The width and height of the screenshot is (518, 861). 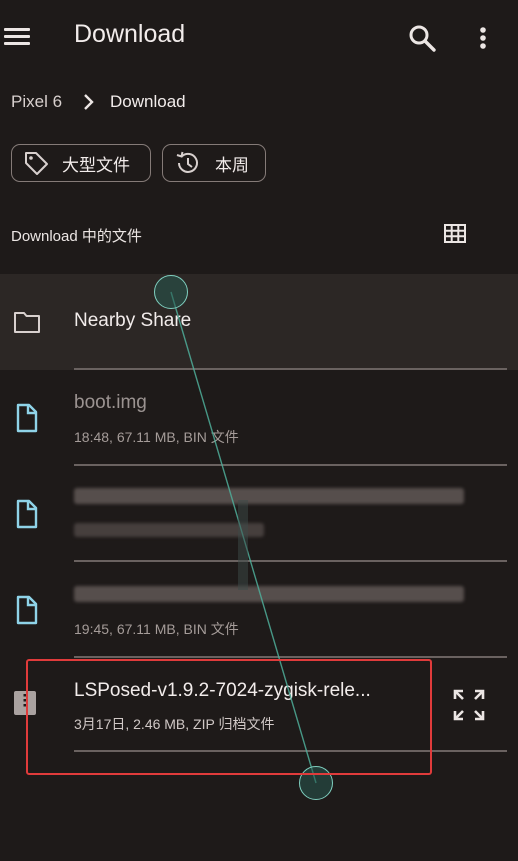 I want to click on file-name: Nearby Share, so click(x=133, y=320).